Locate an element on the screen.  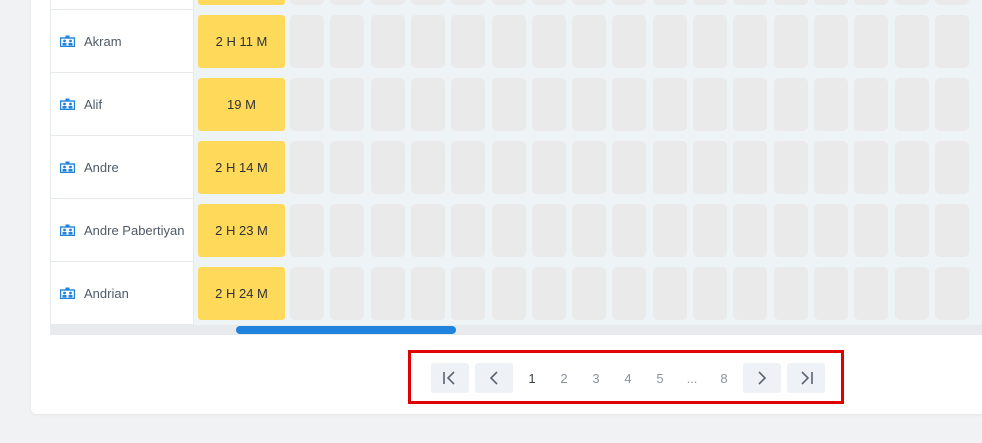
member-name: Akram is located at coordinates (103, 41).